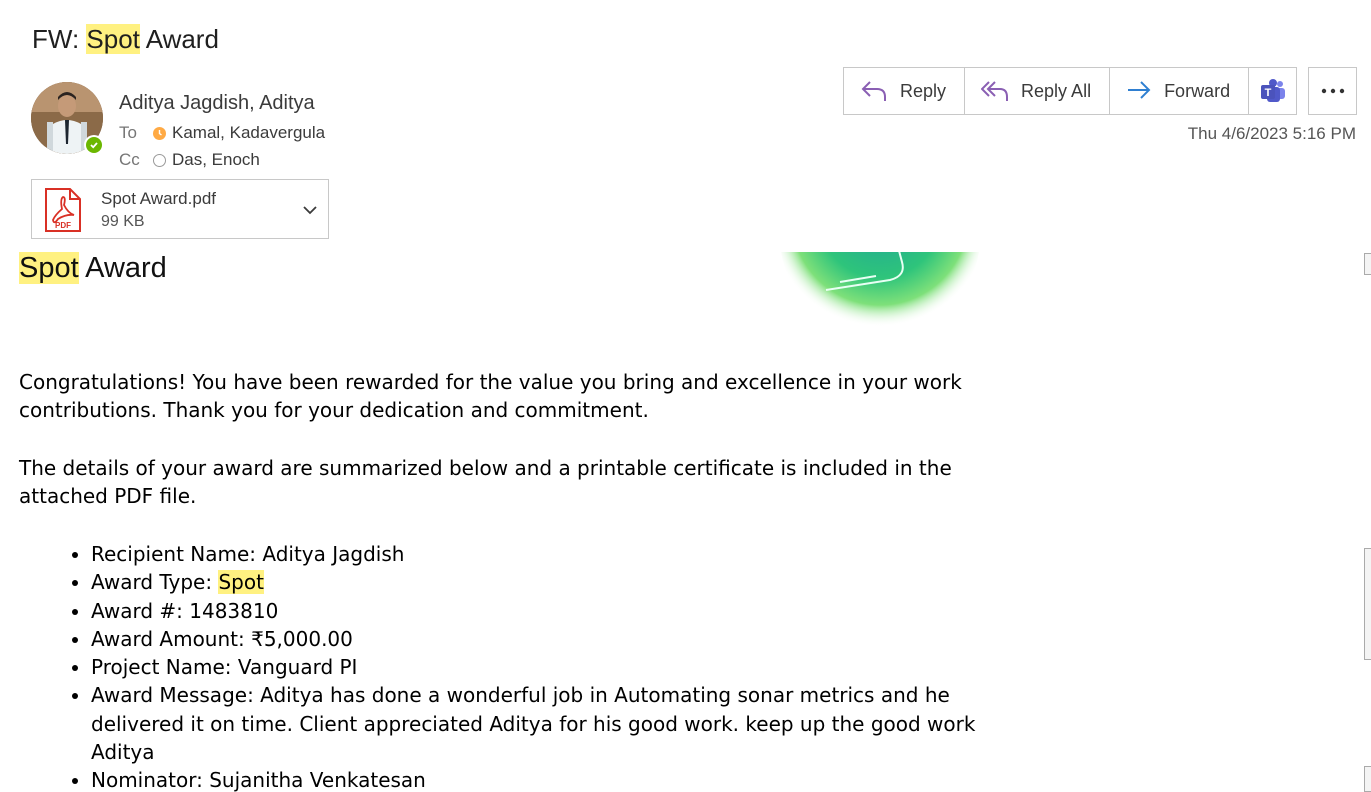 This screenshot has width=1371, height=792. I want to click on more-options-button, so click(1332, 91).